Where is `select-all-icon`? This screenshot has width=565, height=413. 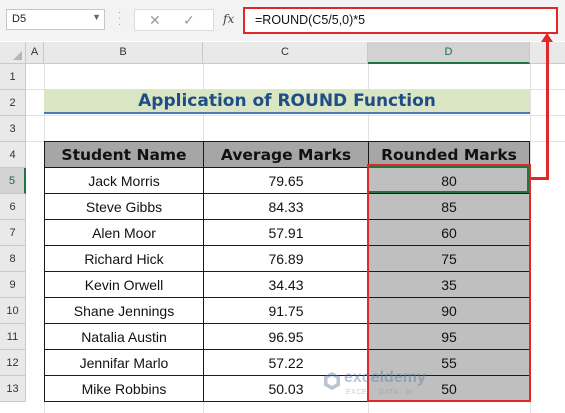 select-all-icon is located at coordinates (17, 55).